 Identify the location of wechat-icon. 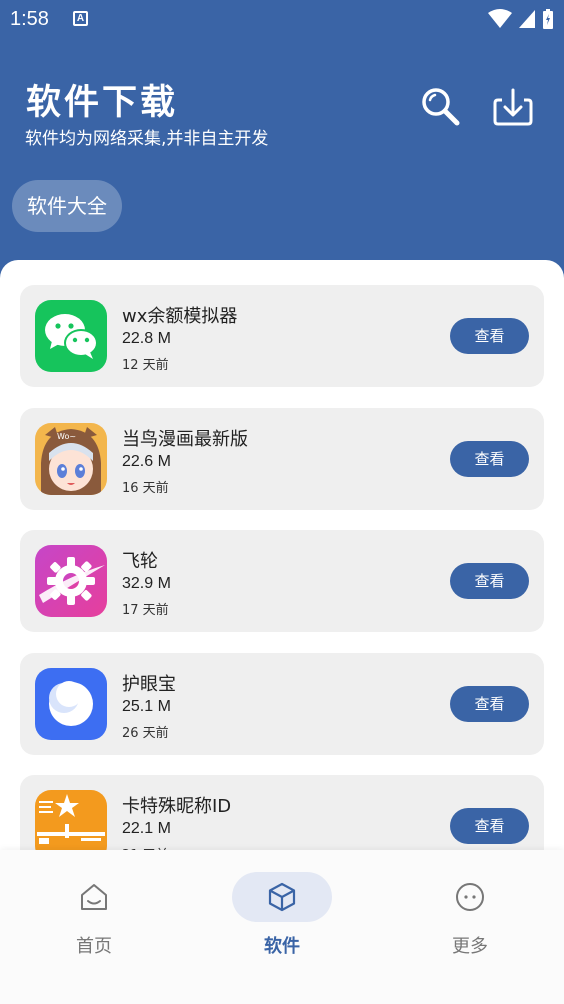
(71, 336).